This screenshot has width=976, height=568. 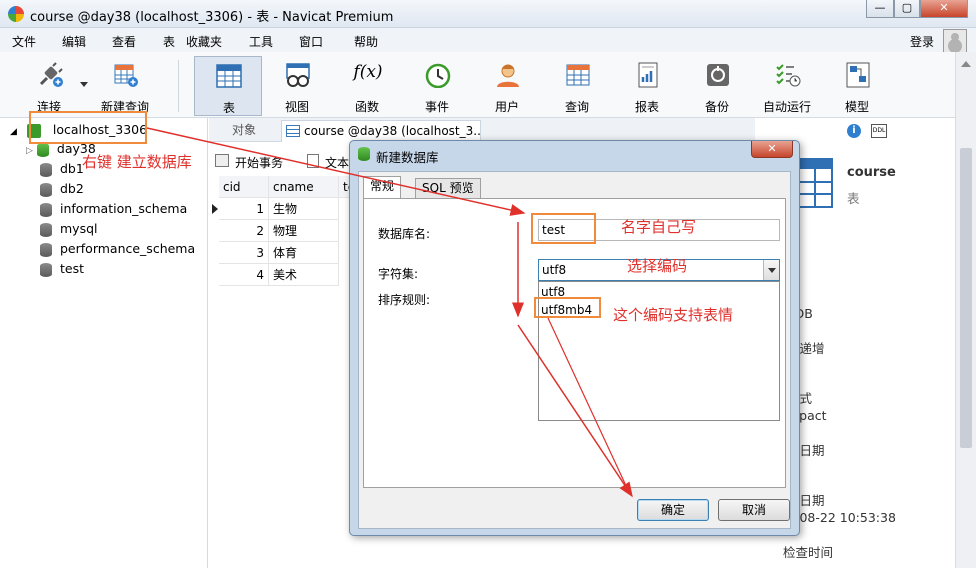 I want to click on table-cell: 物理, so click(x=304, y=231).